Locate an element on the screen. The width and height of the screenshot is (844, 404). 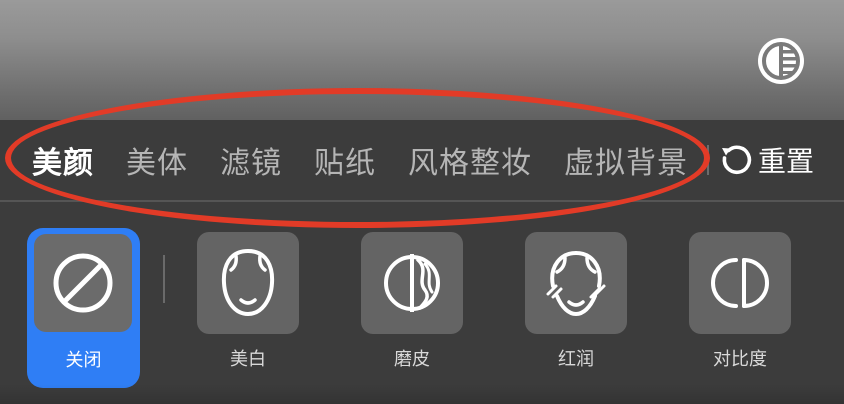
rosy-face-icon is located at coordinates (576, 283).